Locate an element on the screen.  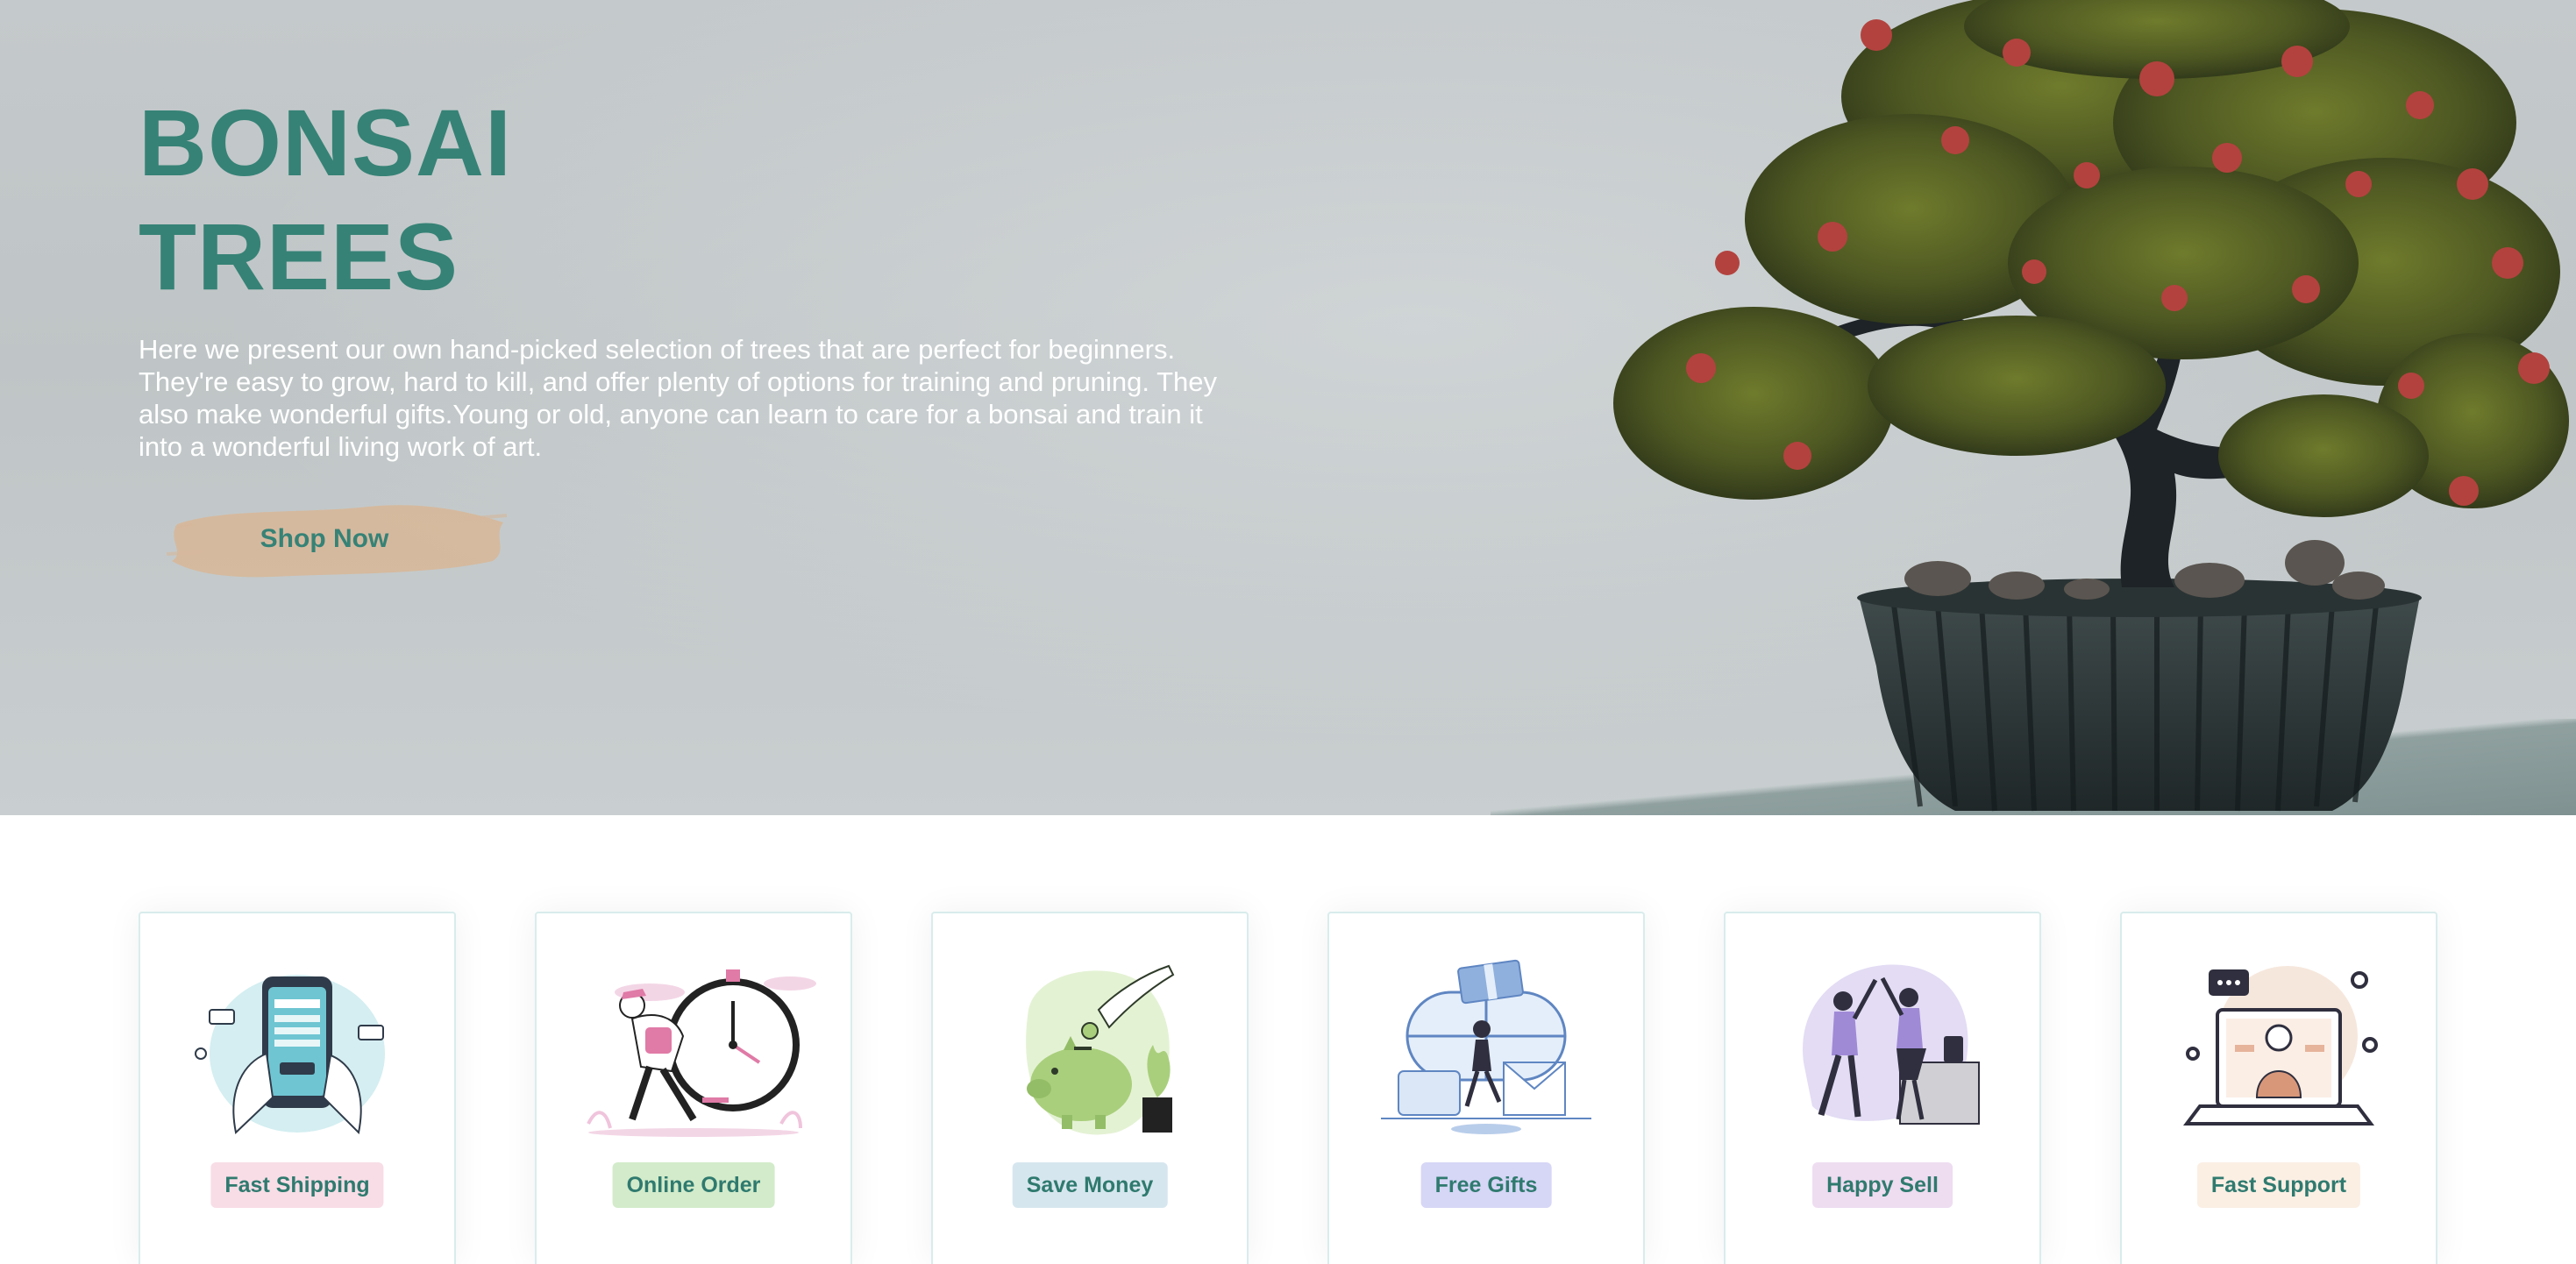
feature-card-fast-shipping: Fast Shipping is located at coordinates (297, 1088).